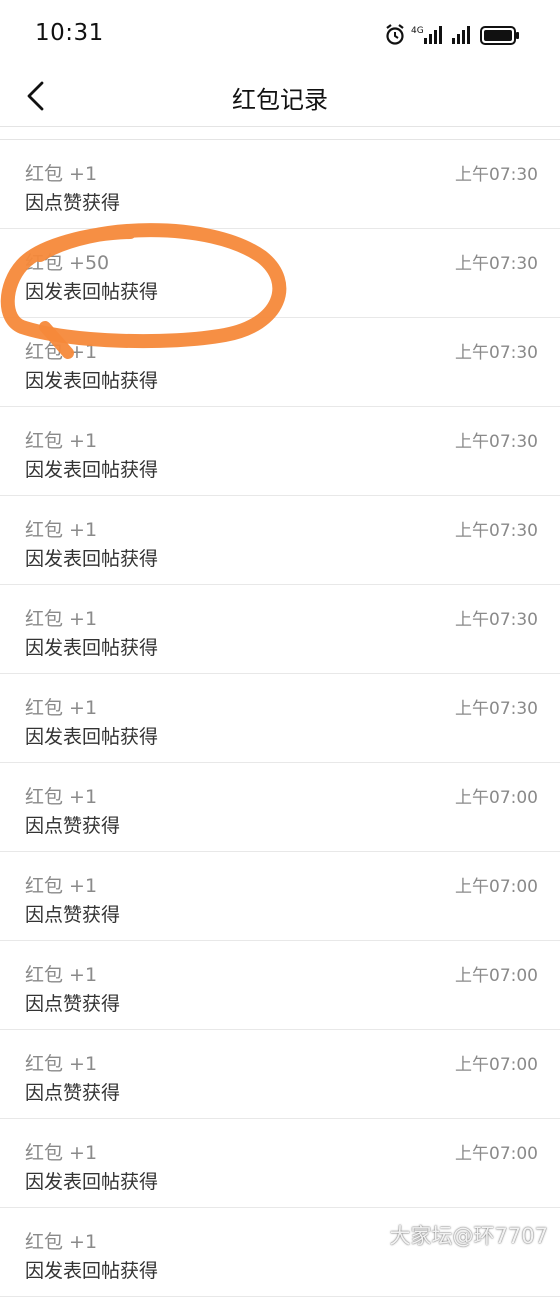  Describe the element at coordinates (280, 1163) in the screenshot. I see `list-item: 红包 +1 因发表回帖获得 上午07:00` at that location.